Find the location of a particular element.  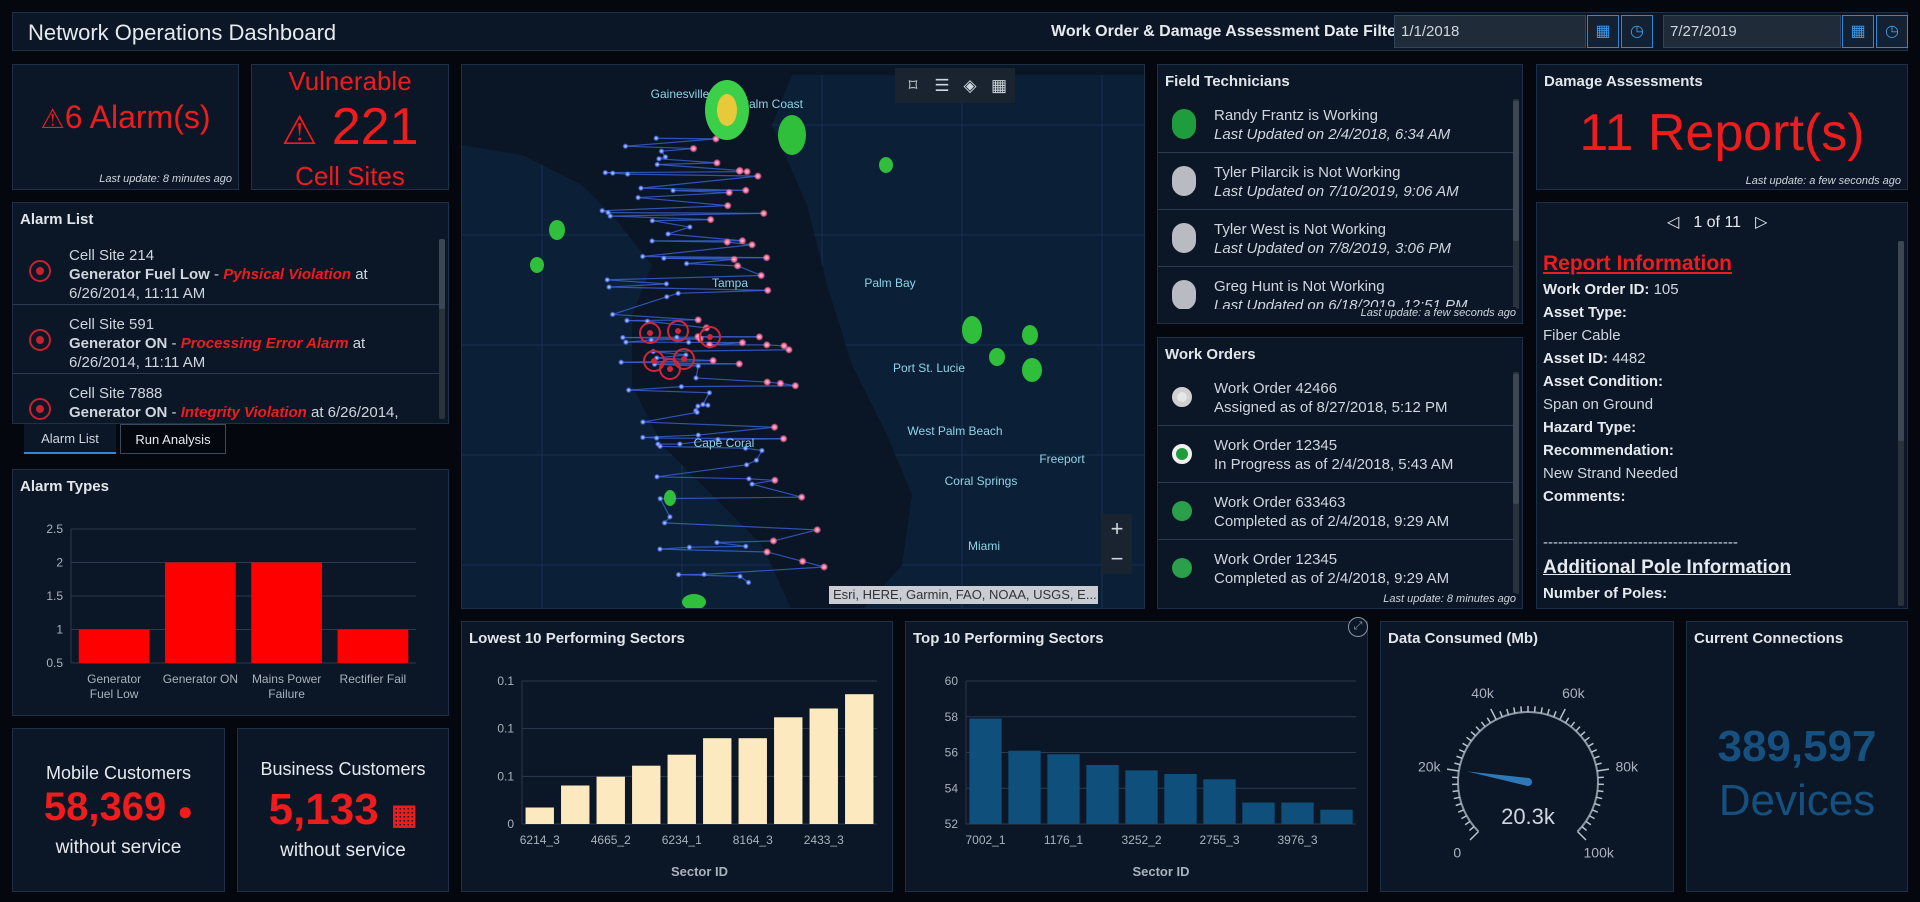

map-city-label: Port St. Lucie is located at coordinates (929, 368).